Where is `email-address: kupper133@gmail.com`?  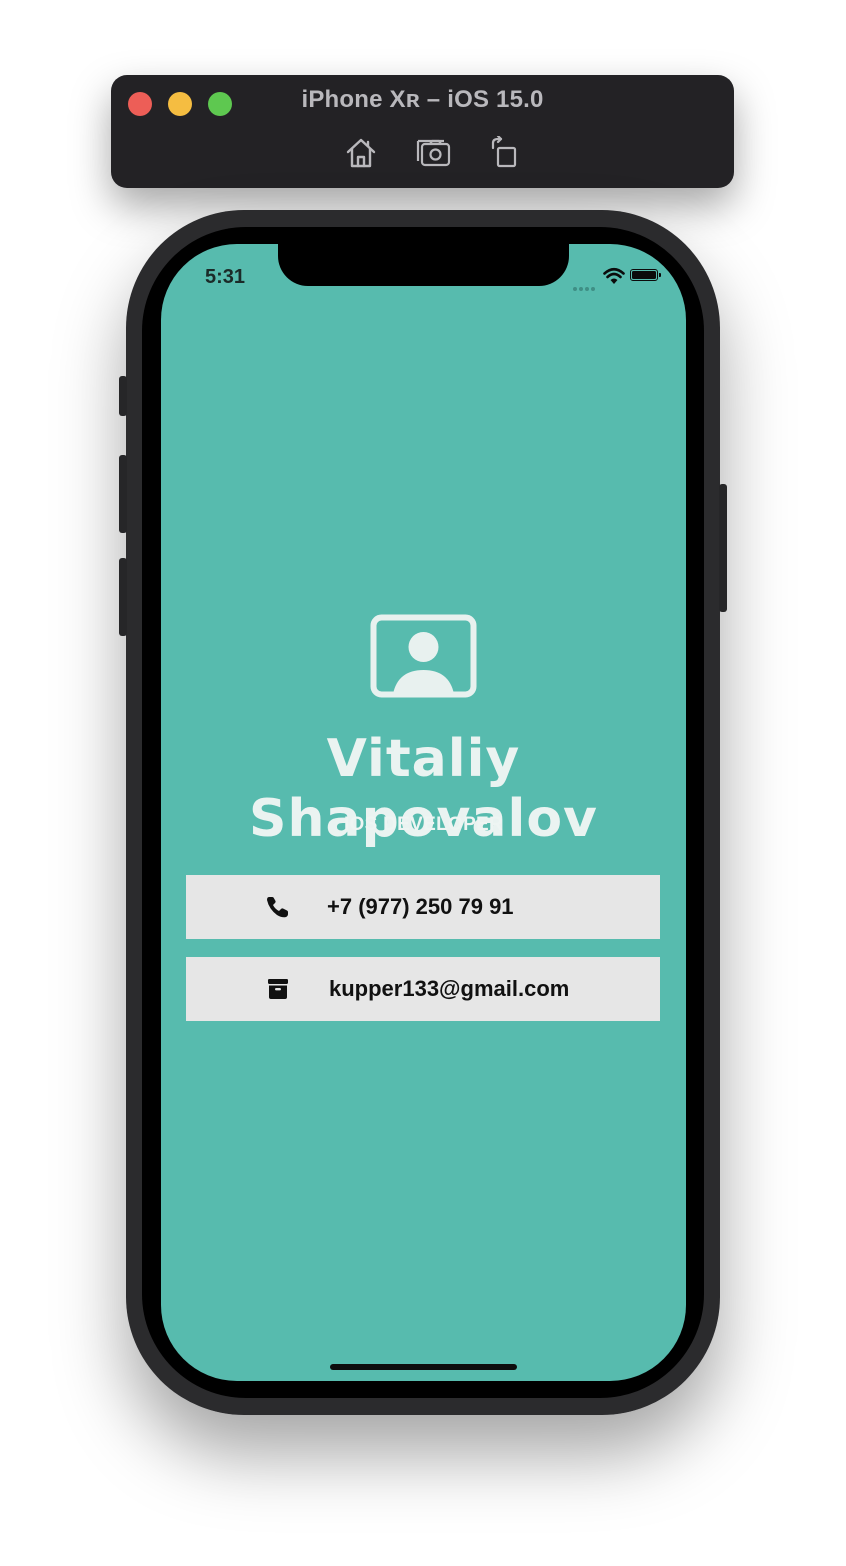
email-address: kupper133@gmail.com is located at coordinates (449, 988).